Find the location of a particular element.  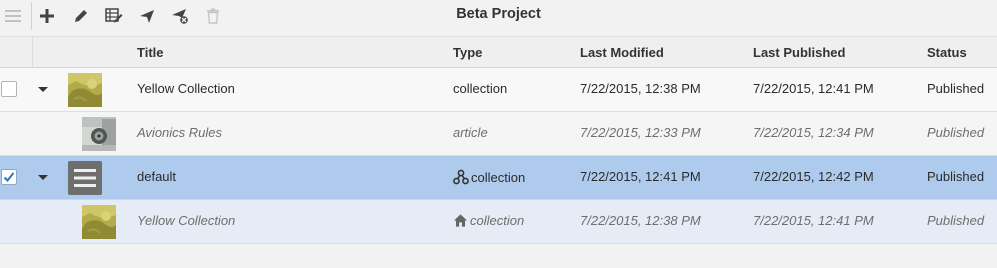

column-header-type: Type is located at coordinates (467, 52).